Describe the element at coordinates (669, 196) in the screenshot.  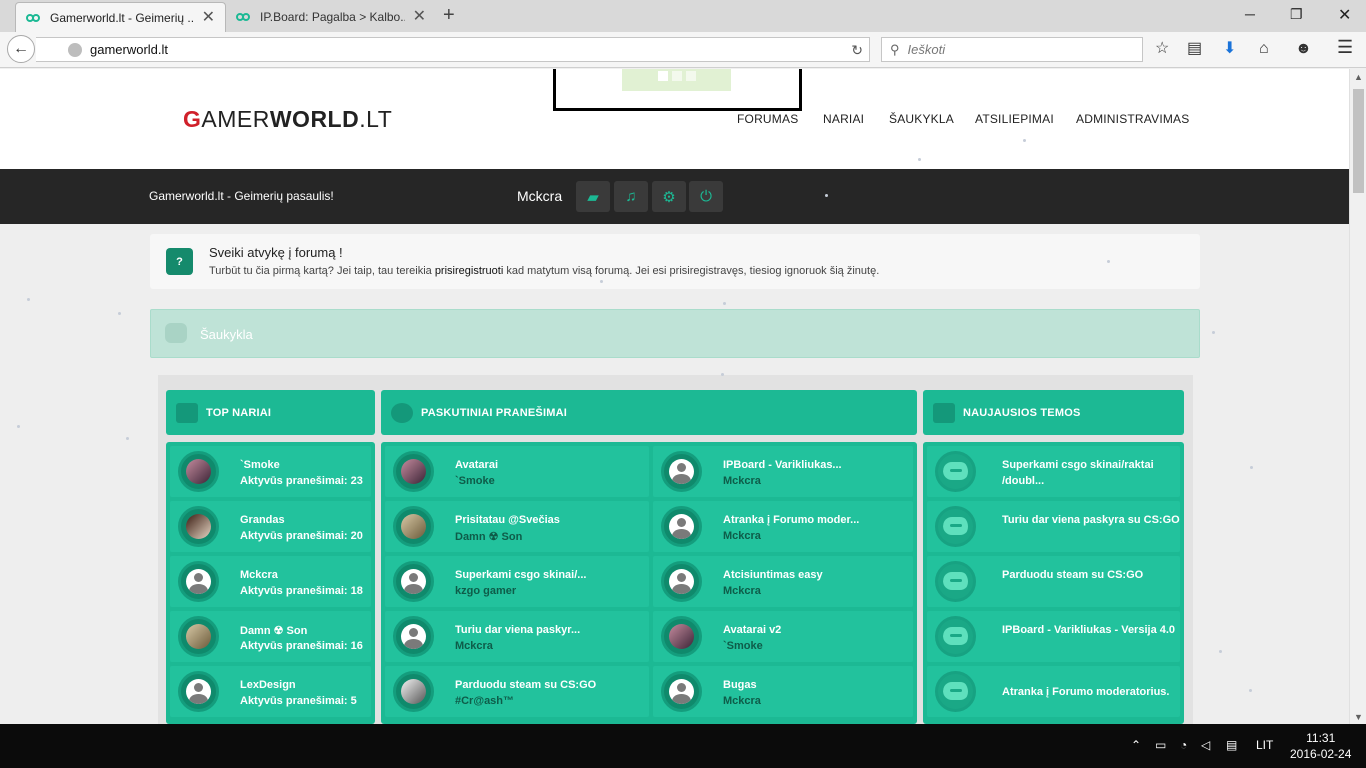
I see `settings-gear-icon: ⚙` at that location.